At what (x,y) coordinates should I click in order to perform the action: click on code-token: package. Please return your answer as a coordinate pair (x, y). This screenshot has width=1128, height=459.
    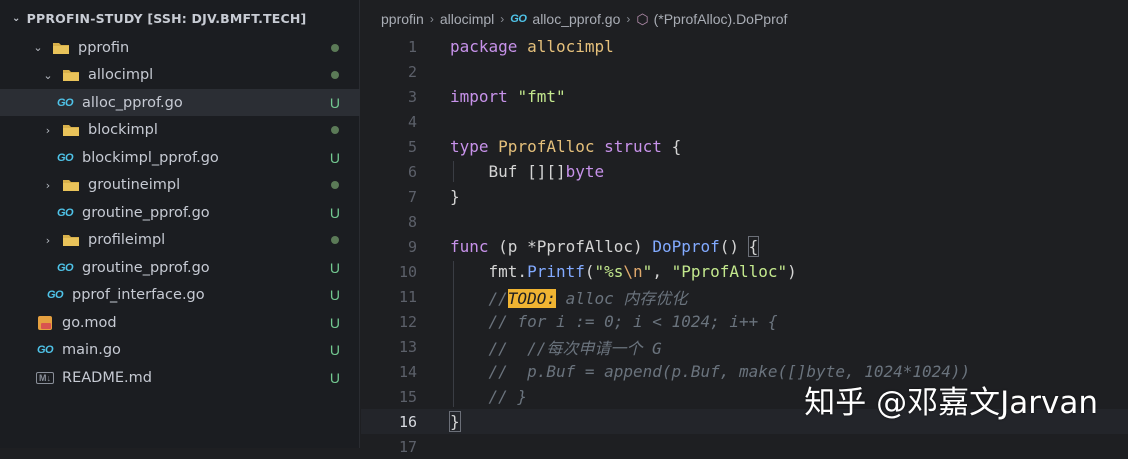
    Looking at the image, I should click on (484, 46).